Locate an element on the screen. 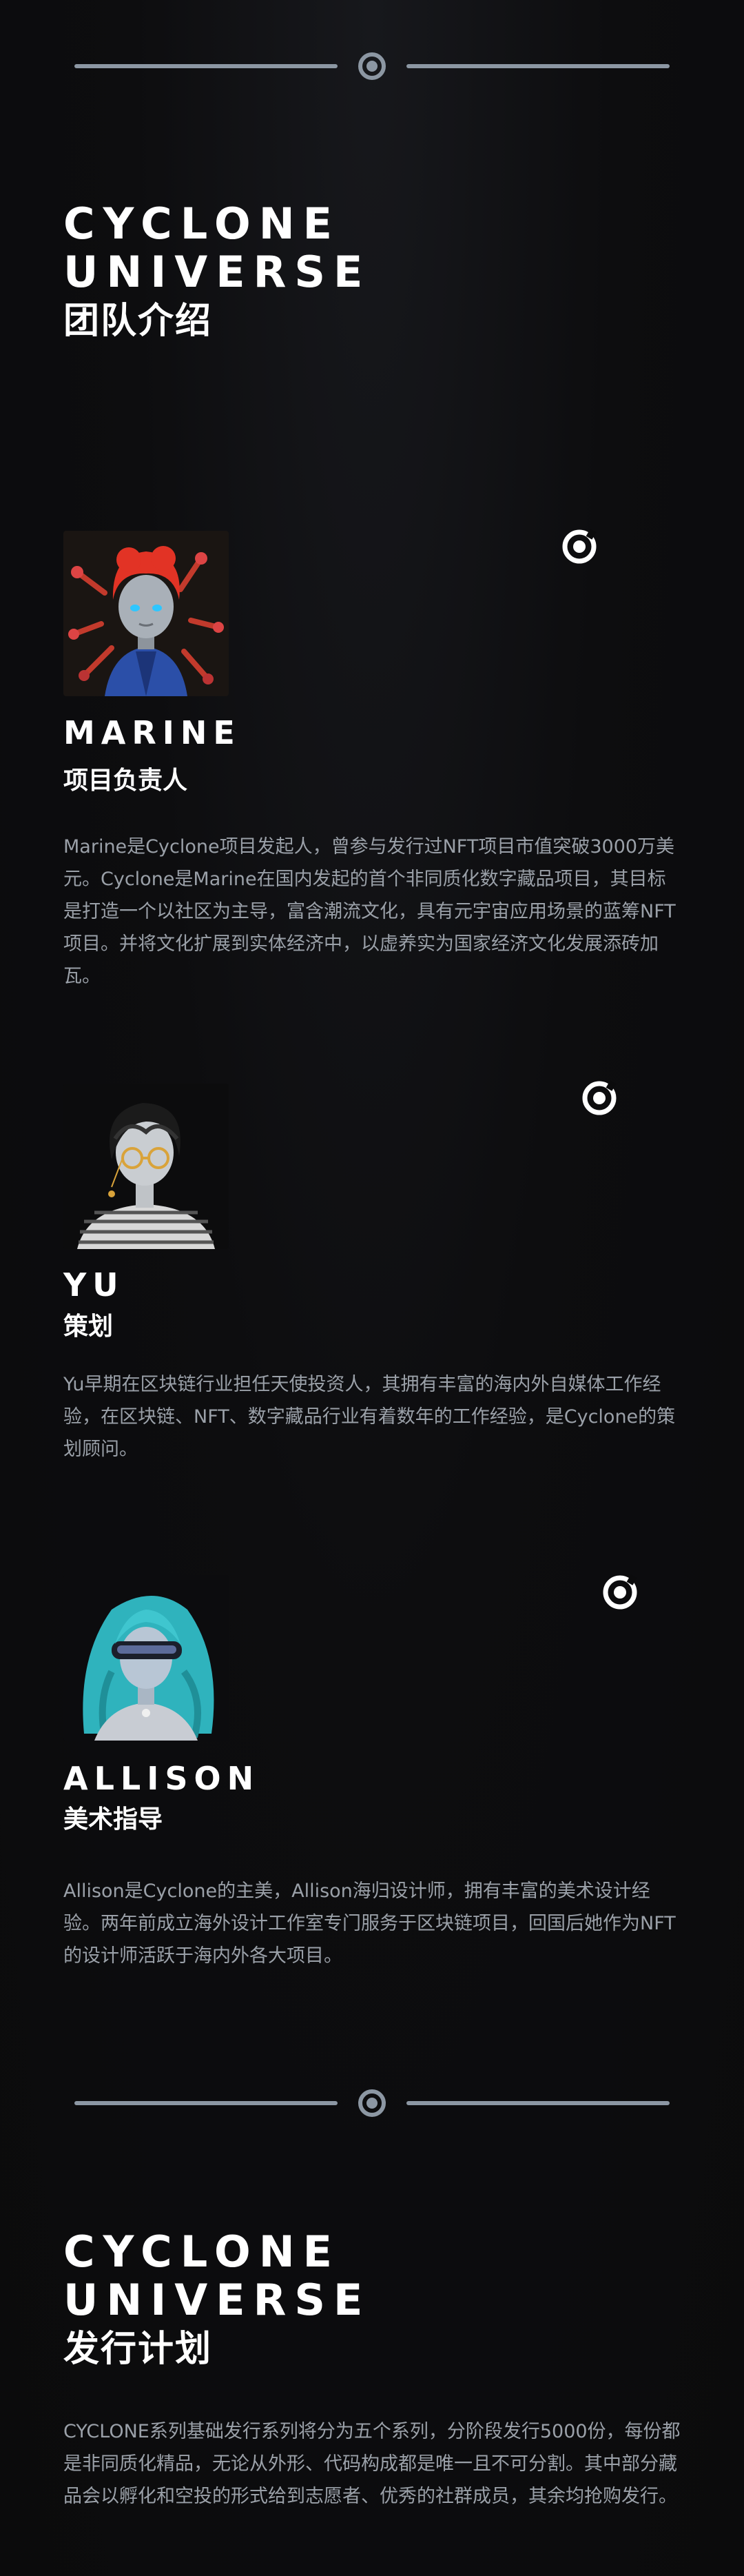  release-header: CYCLONE UNIVERSE 发行计划 is located at coordinates (217, 2299).